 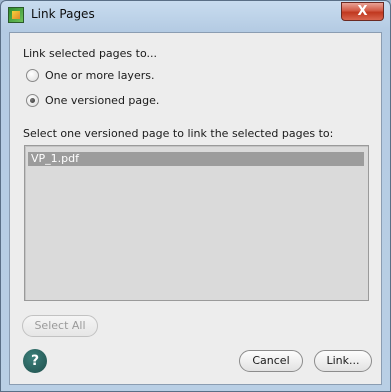 I want to click on help-button: ?, so click(x=35, y=361).